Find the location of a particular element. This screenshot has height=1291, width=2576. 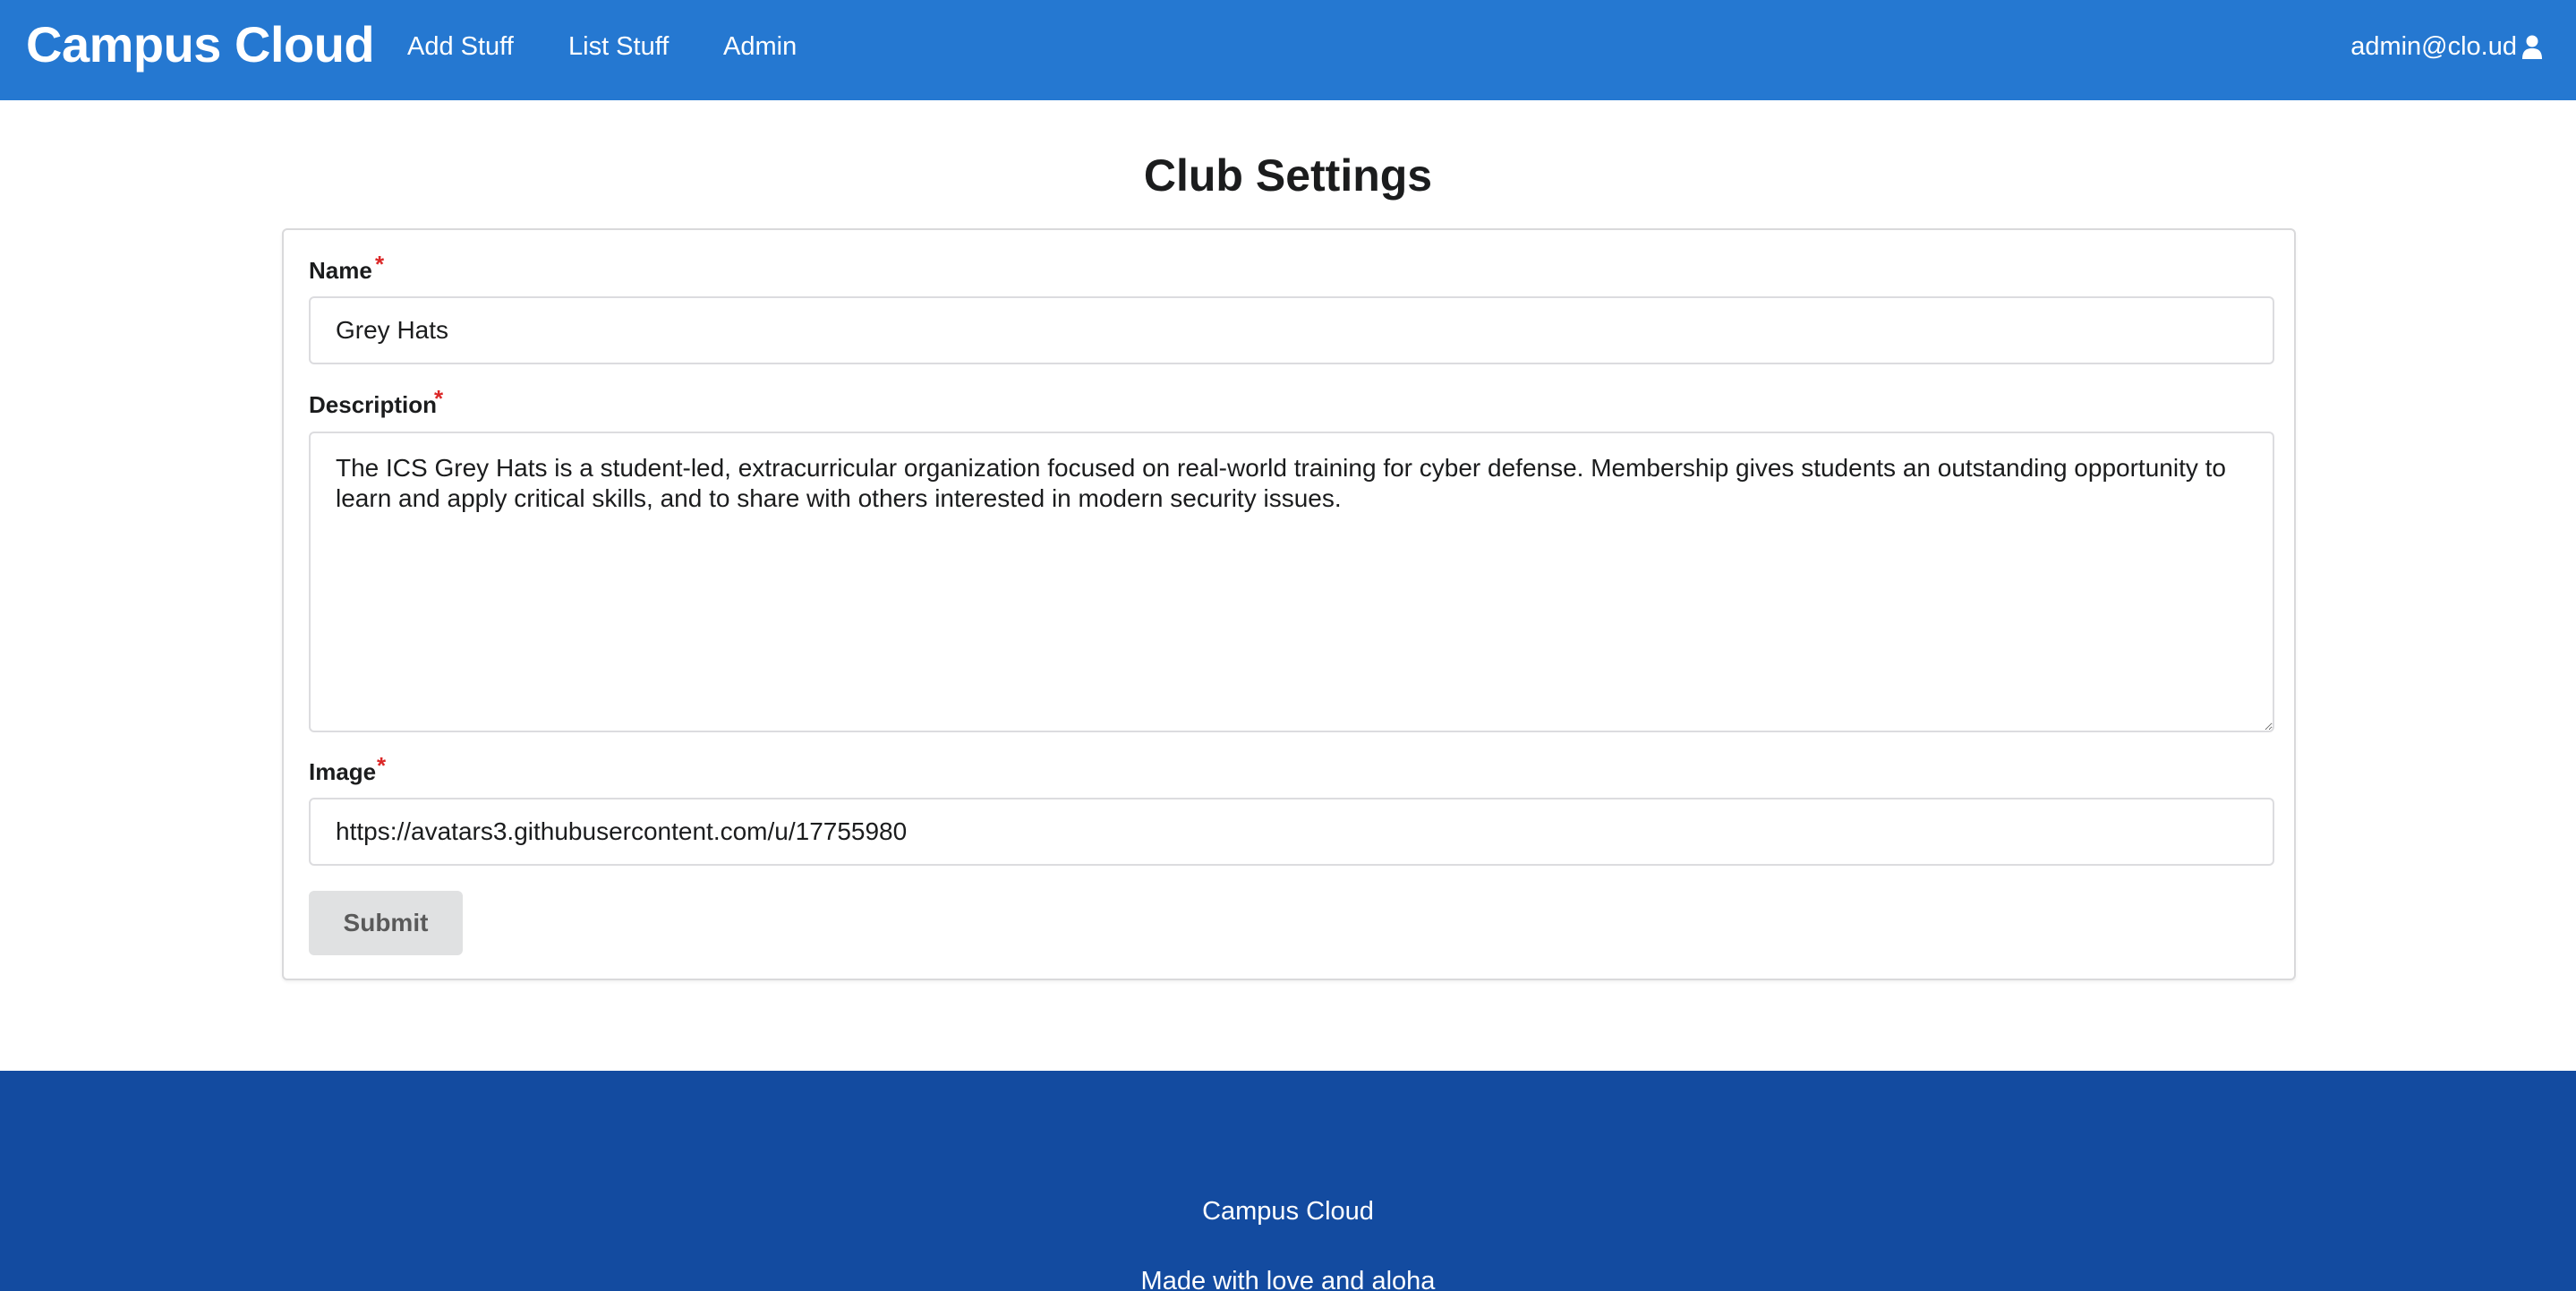

user-email: admin@clo.ud is located at coordinates (2433, 47).